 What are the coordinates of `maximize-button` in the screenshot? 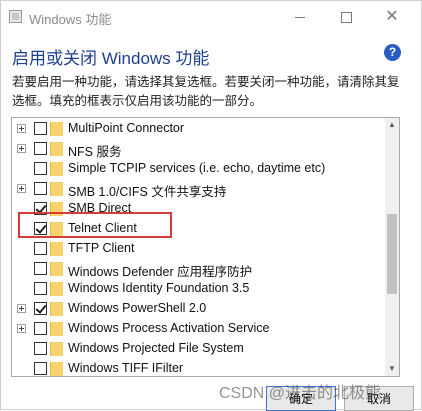 It's located at (346, 17).